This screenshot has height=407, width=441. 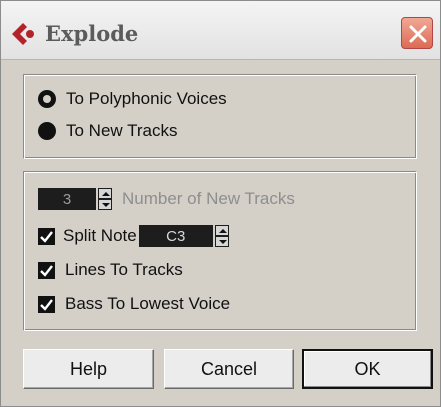 What do you see at coordinates (122, 130) in the screenshot?
I see `radio-label: To New Tracks` at bounding box center [122, 130].